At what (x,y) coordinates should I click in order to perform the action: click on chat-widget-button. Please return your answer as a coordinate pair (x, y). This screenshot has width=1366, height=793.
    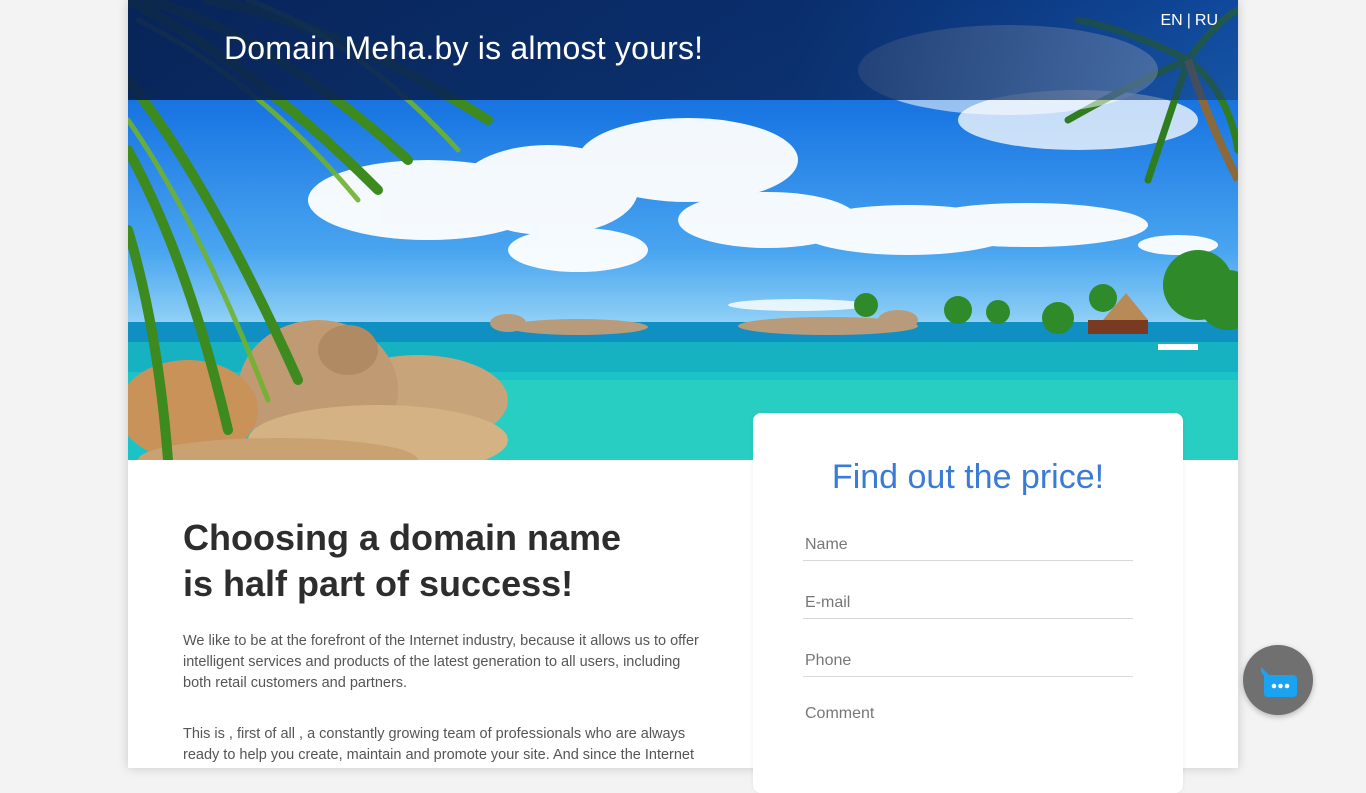
    Looking at the image, I should click on (1278, 680).